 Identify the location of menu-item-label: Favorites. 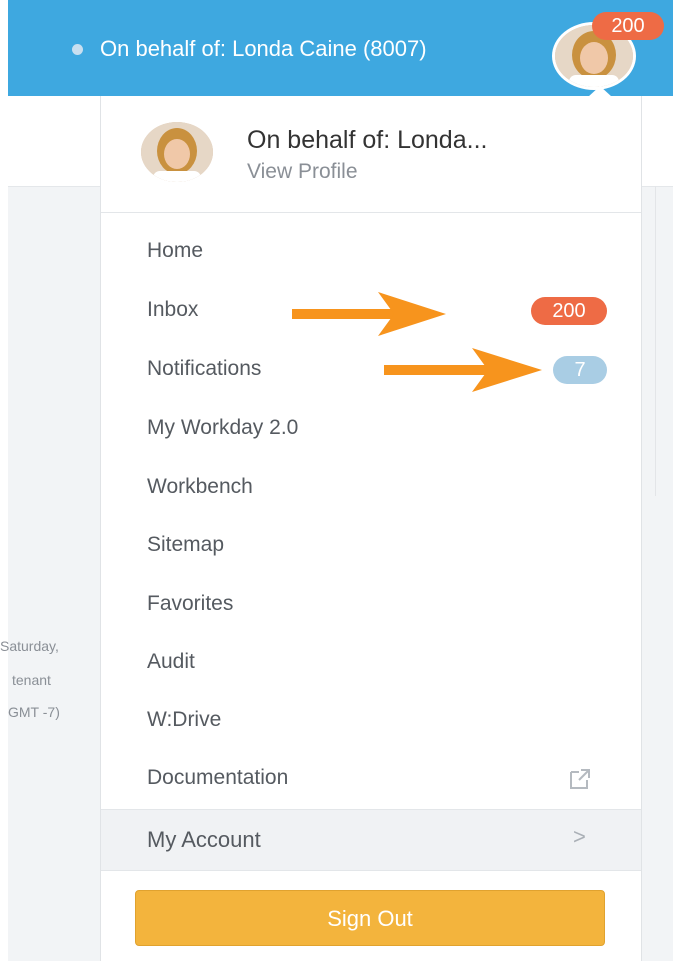
(190, 603).